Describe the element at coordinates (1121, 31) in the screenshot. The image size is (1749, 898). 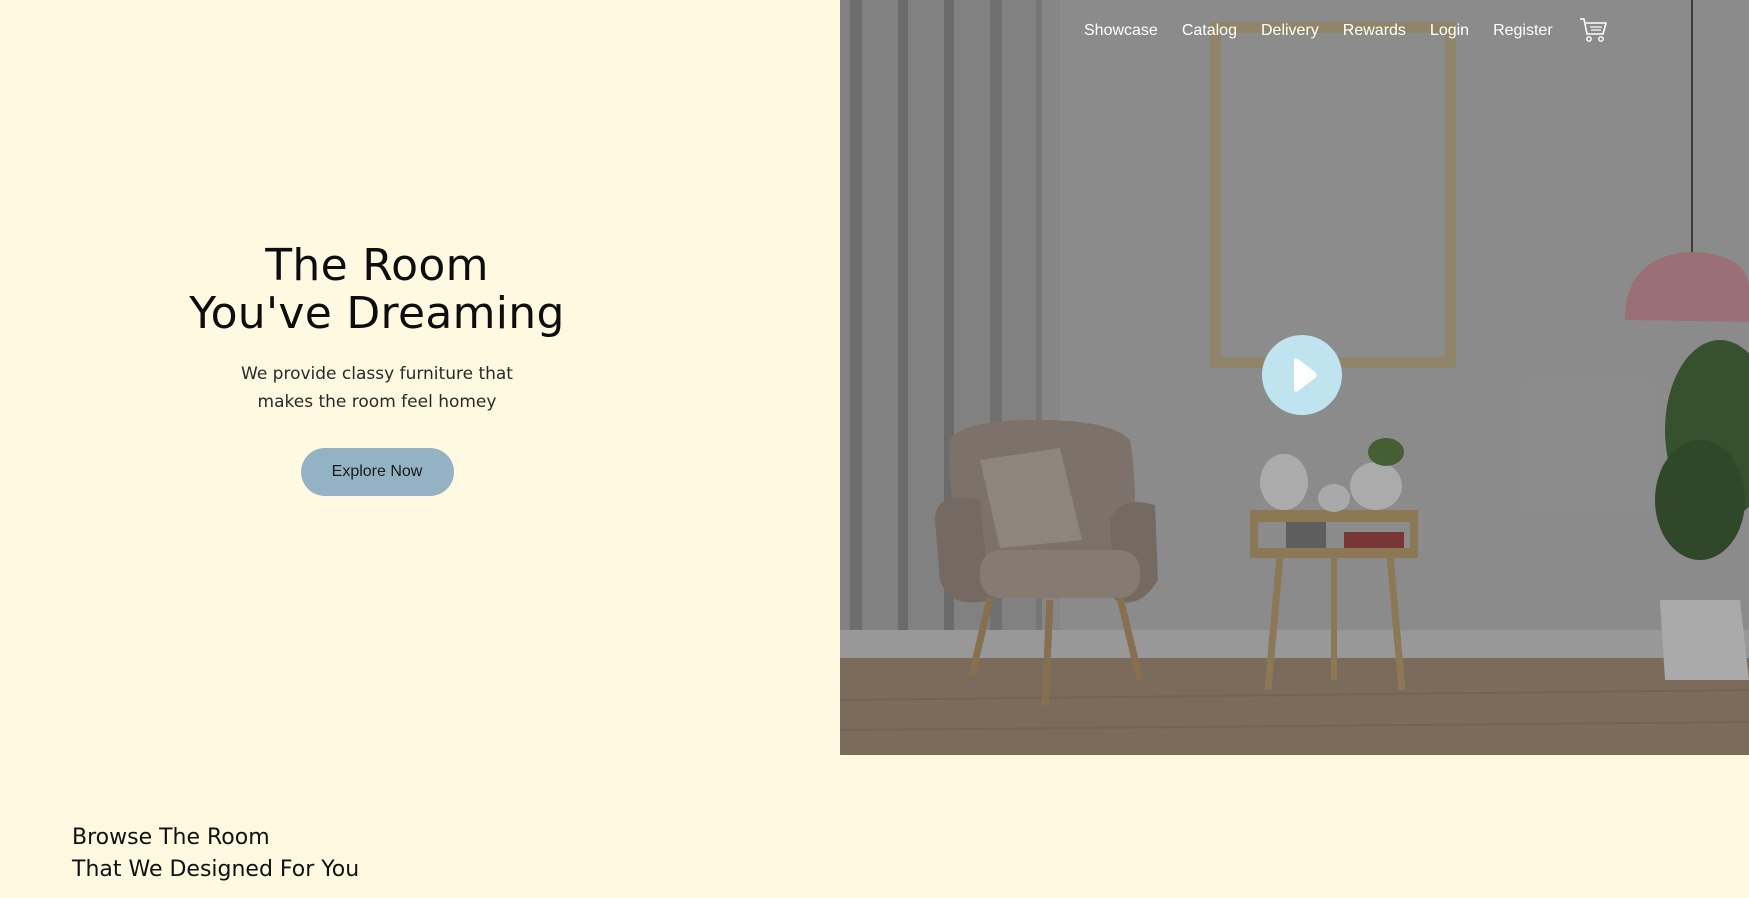
I see `nav-showcase: Showcase` at that location.